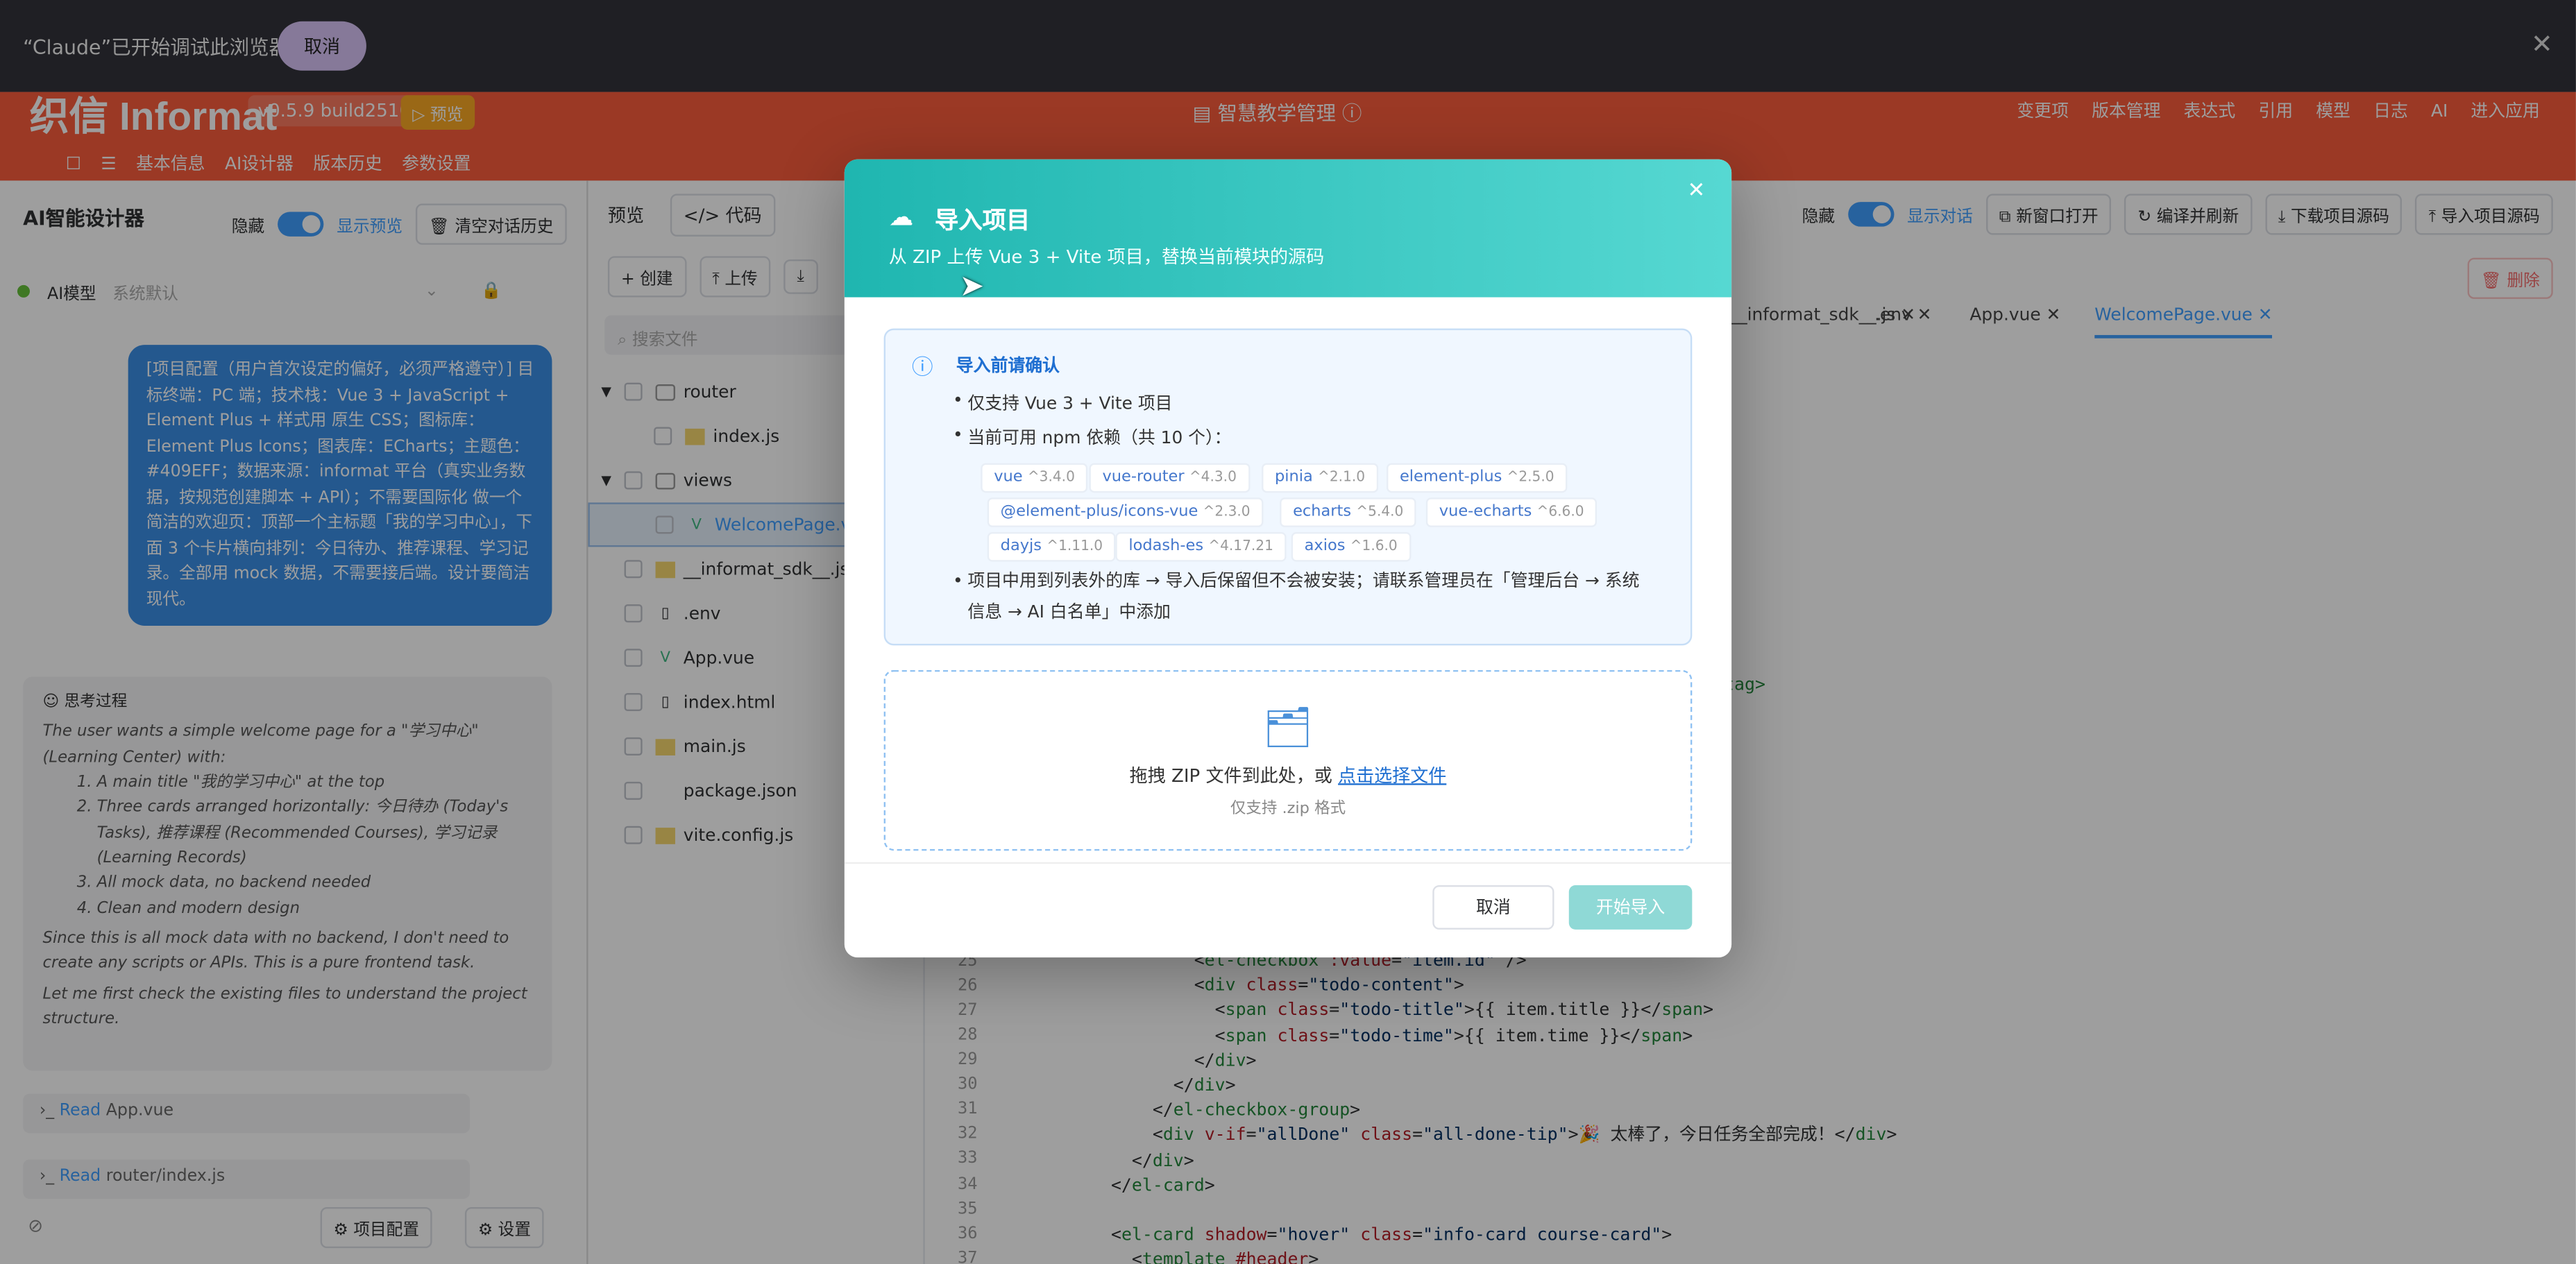 The height and width of the screenshot is (1264, 2576). What do you see at coordinates (1062, 403) in the screenshot?
I see `notice-item: 仅支持 Vue 3 + Vite 项目` at bounding box center [1062, 403].